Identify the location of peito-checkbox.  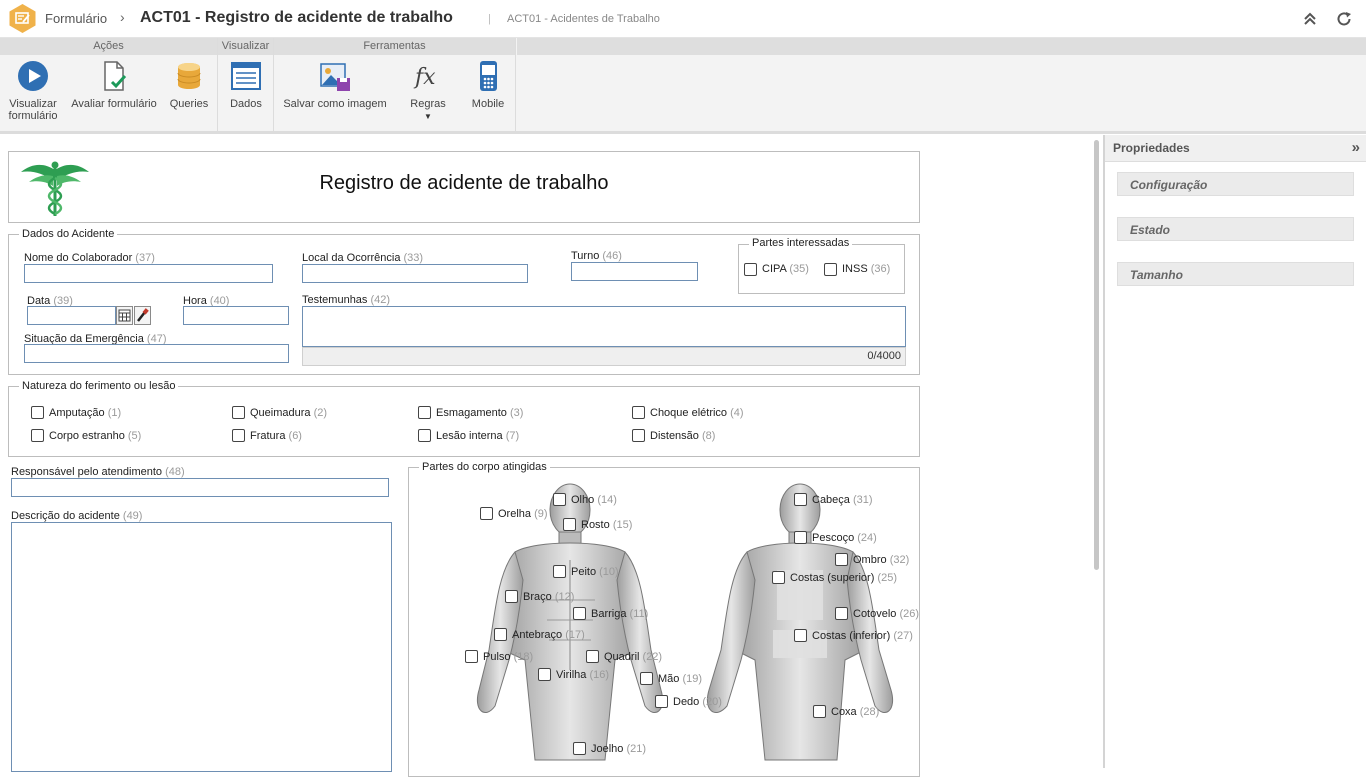
(559, 571).